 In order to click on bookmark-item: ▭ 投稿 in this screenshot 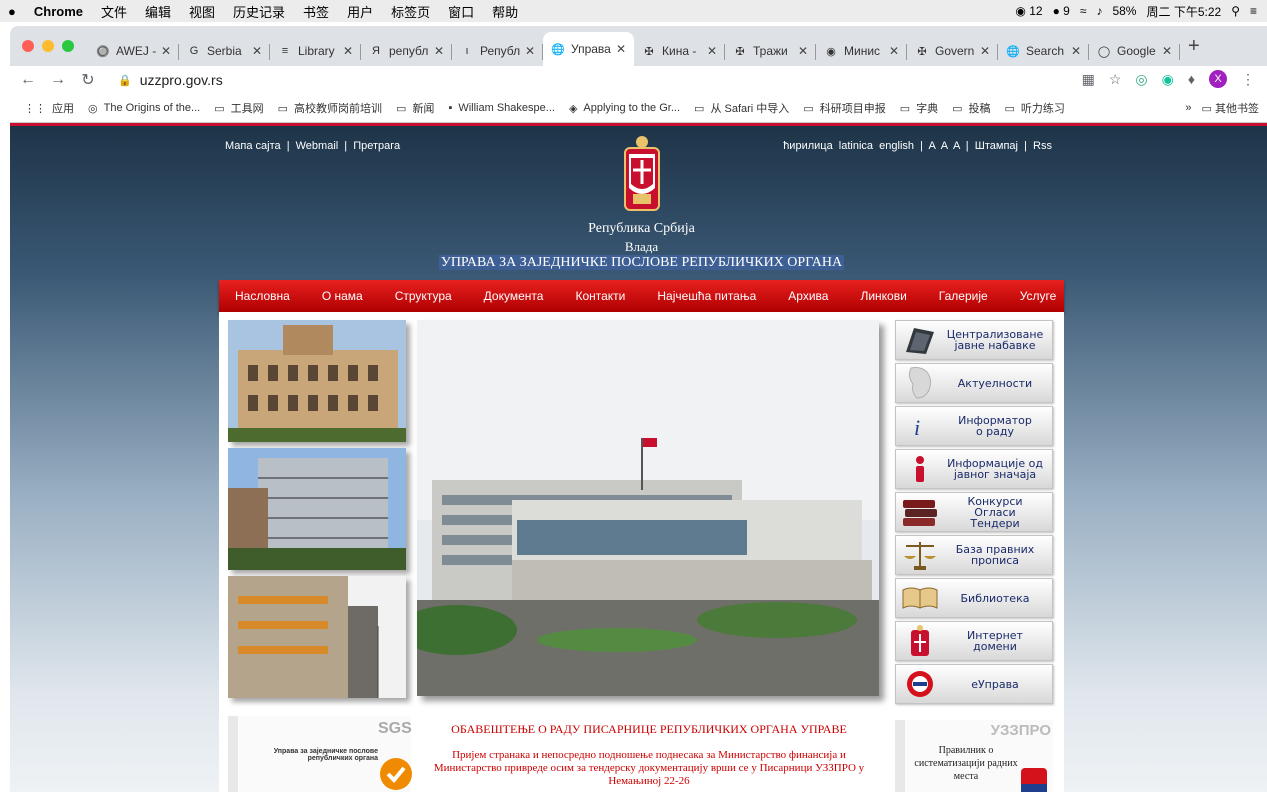, I will do `click(971, 108)`.